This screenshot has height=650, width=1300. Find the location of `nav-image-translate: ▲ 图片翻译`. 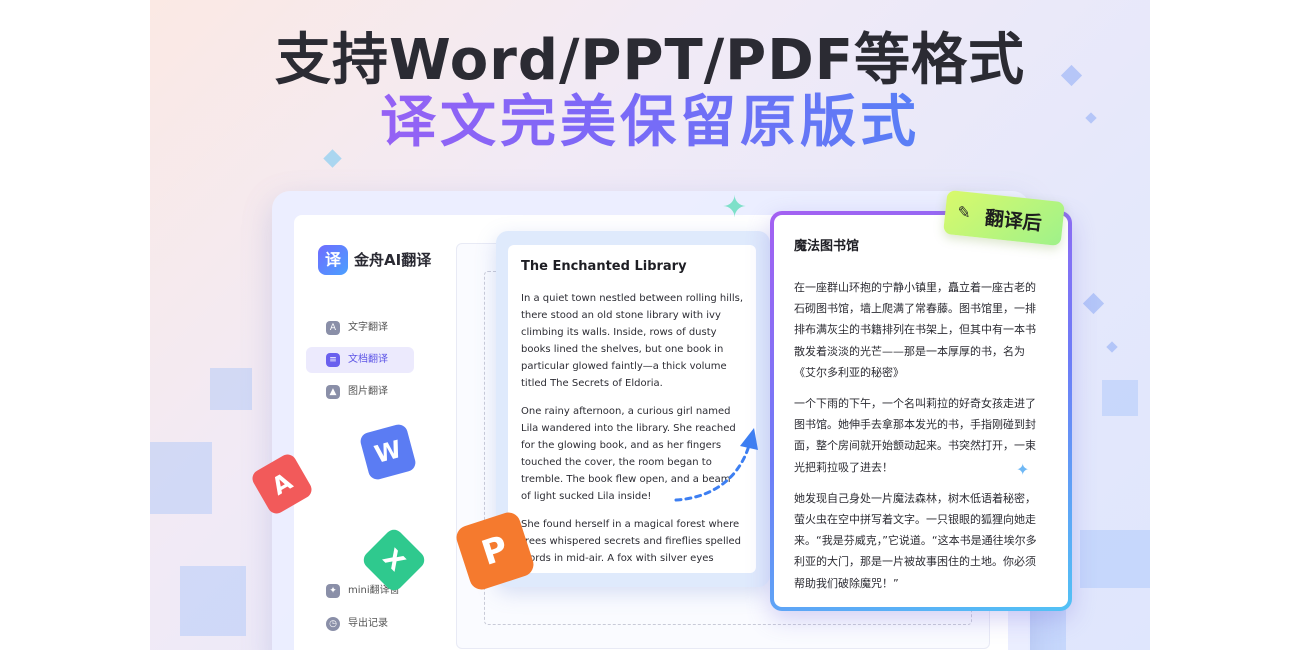

nav-image-translate: ▲ 图片翻译 is located at coordinates (360, 392).